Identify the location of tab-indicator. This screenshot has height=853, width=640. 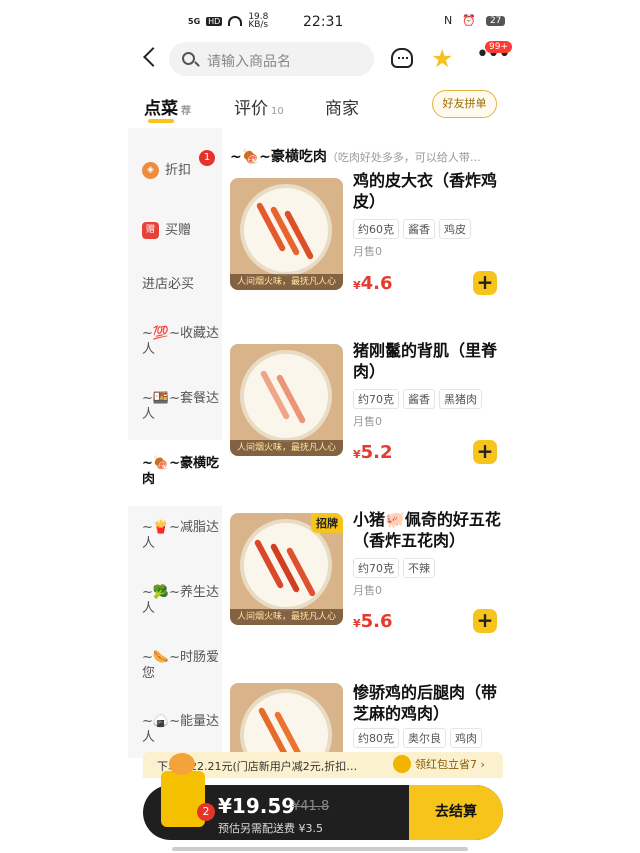
(161, 121).